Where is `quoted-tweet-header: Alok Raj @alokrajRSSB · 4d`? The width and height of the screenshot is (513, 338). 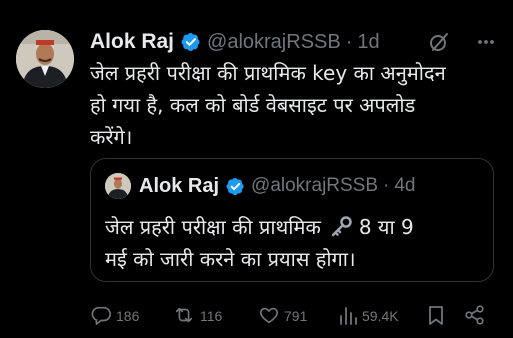
quoted-tweet-header: Alok Raj @alokrajRSSB · 4d is located at coordinates (260, 186).